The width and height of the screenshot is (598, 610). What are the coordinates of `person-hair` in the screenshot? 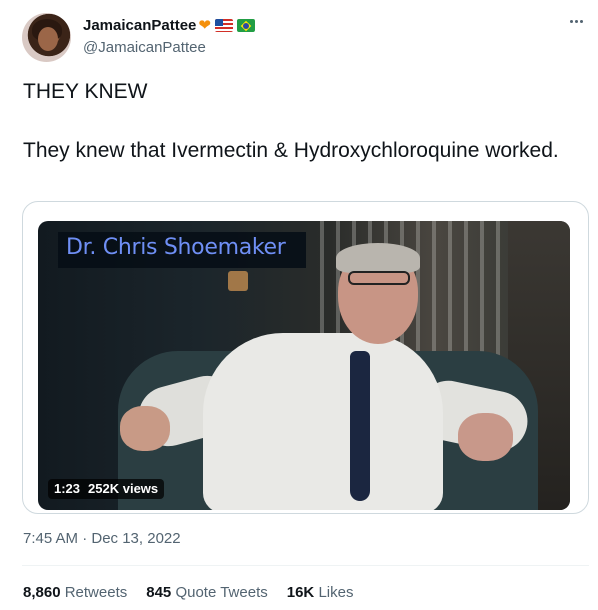 It's located at (378, 258).